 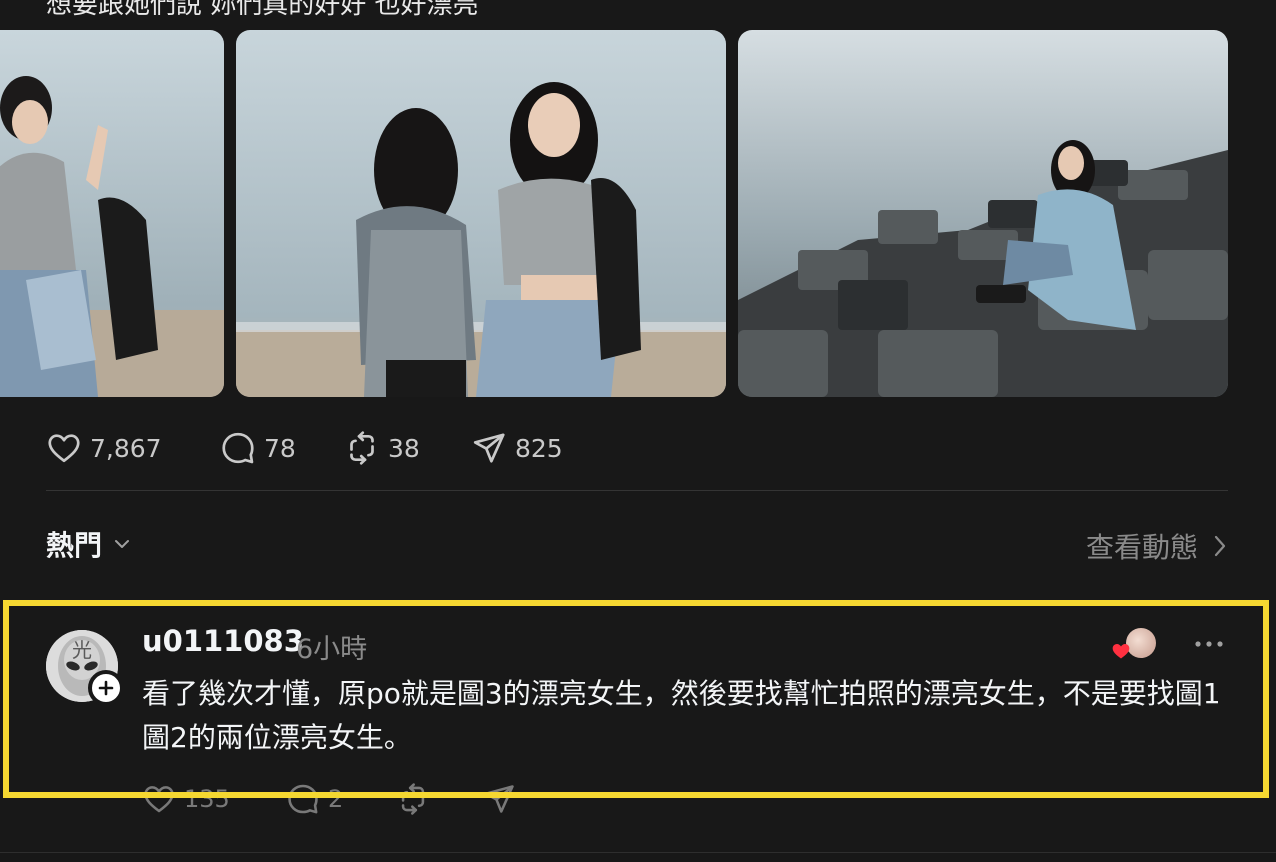 I want to click on follow-button, so click(x=106, y=688).